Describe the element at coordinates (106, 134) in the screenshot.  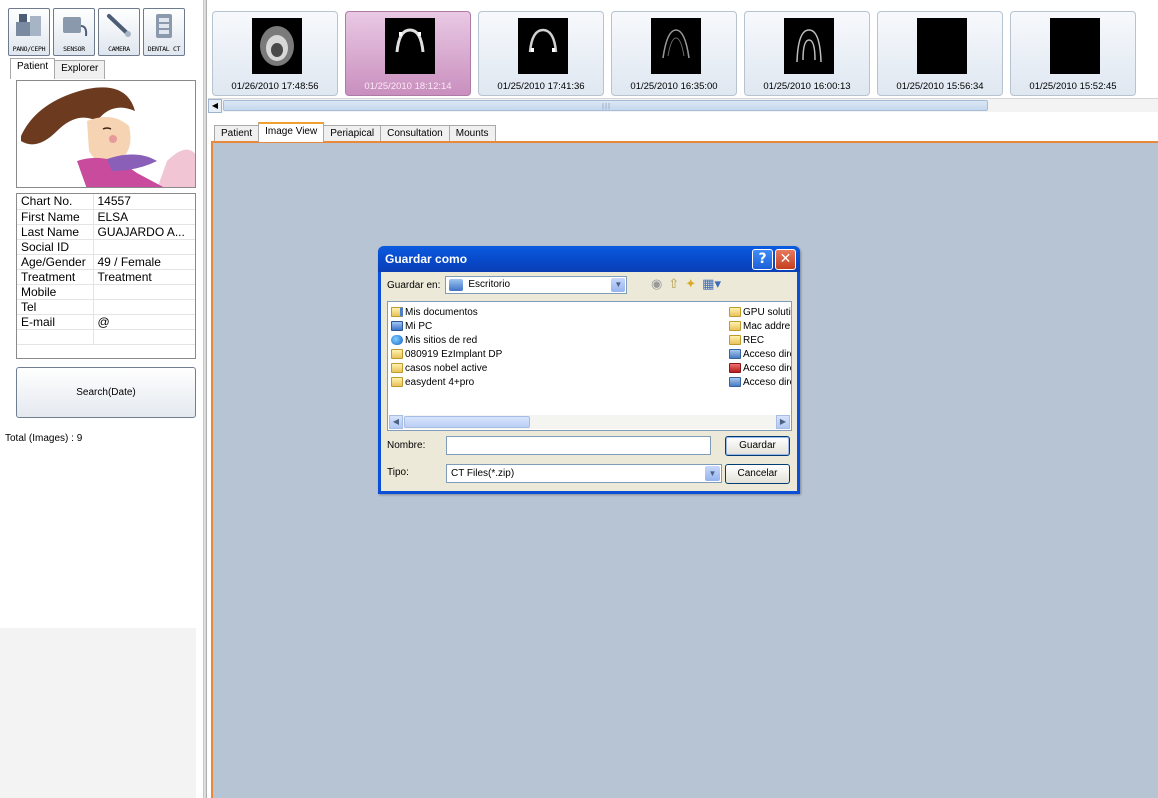
I see `patient-avatar` at that location.